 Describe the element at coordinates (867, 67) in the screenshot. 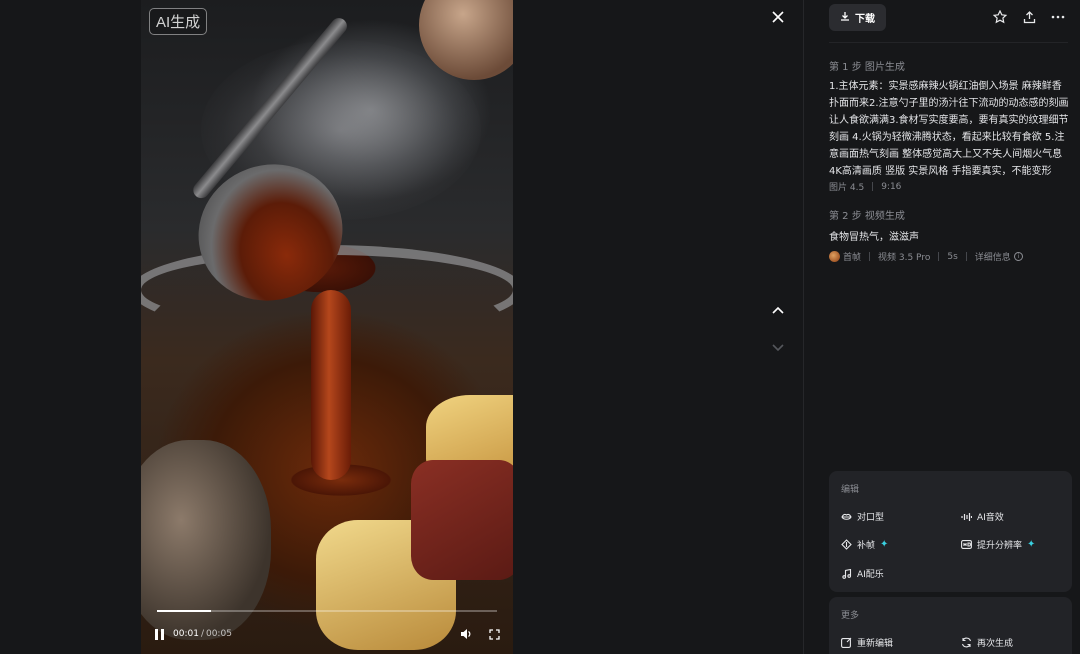

I see `step1-title: 第 1 步 图片生成` at that location.